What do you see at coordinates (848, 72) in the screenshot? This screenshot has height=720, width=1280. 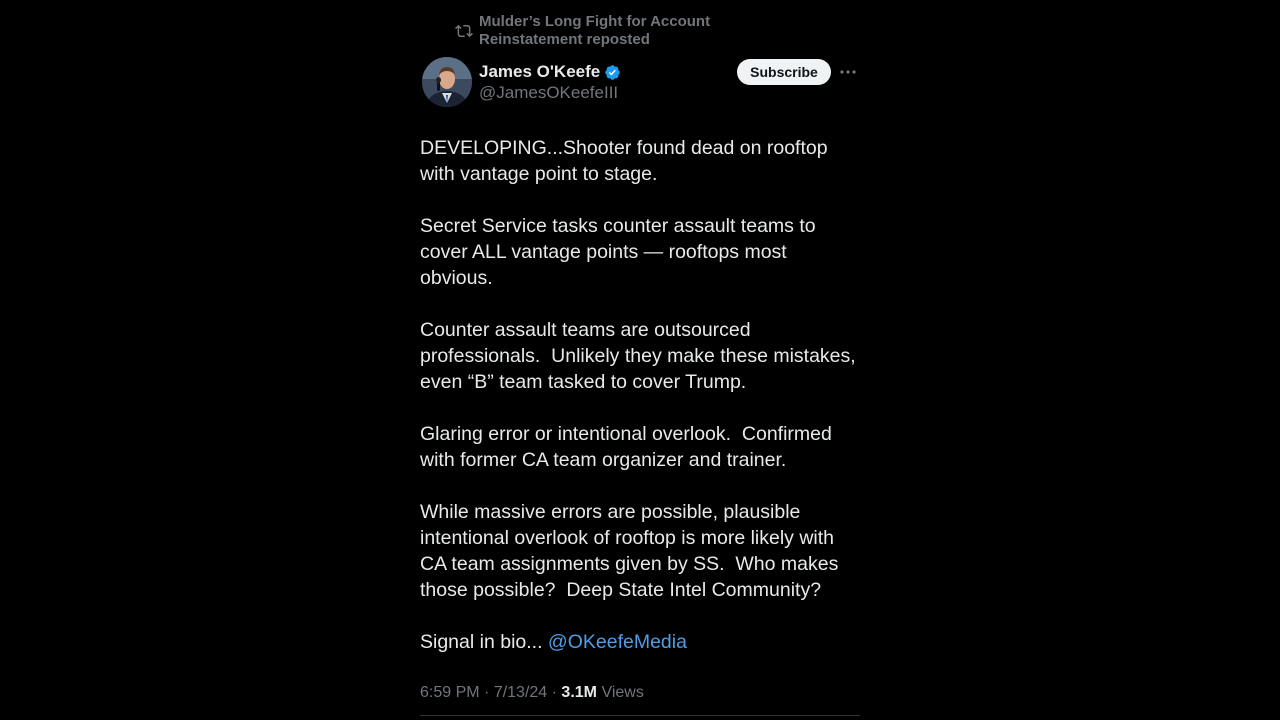 I see `more-options-icon` at bounding box center [848, 72].